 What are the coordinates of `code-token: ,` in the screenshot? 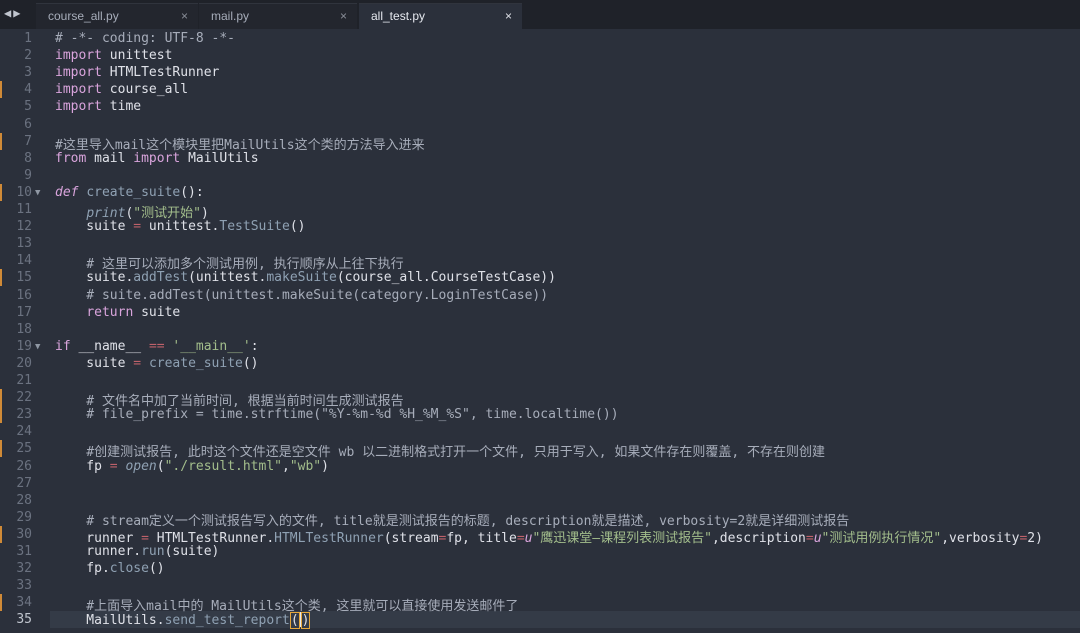 It's located at (286, 466).